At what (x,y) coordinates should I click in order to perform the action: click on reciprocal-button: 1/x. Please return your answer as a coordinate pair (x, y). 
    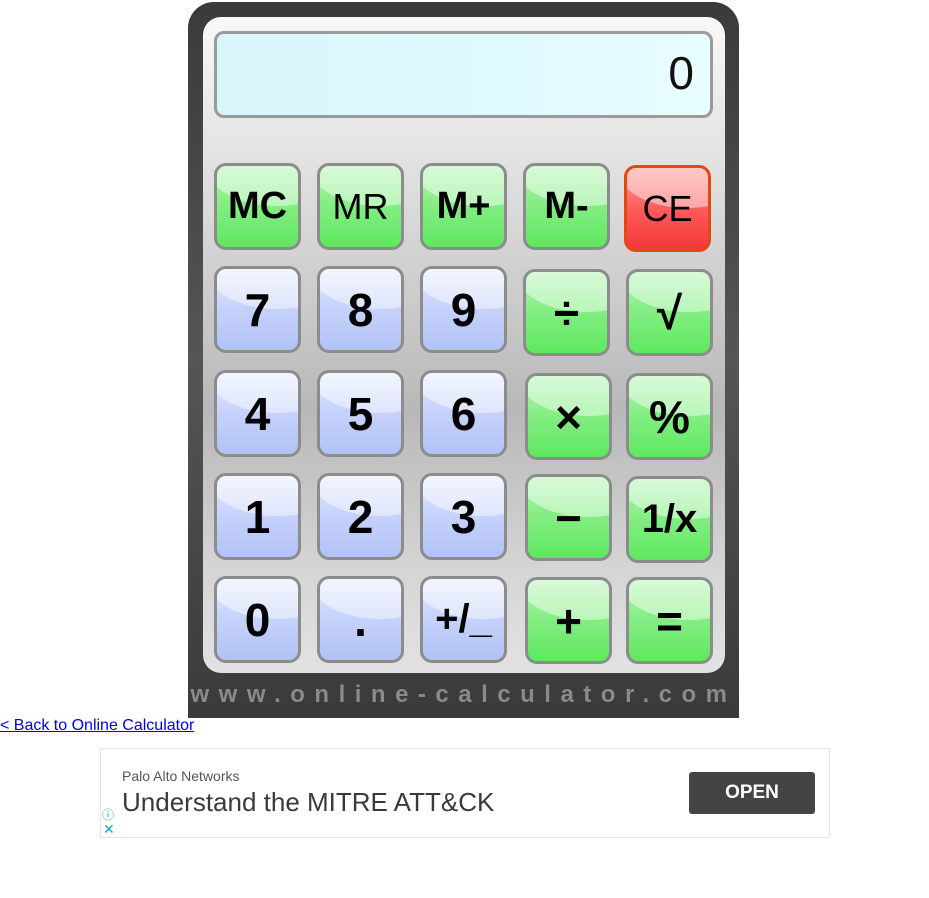
    Looking at the image, I should click on (669, 519).